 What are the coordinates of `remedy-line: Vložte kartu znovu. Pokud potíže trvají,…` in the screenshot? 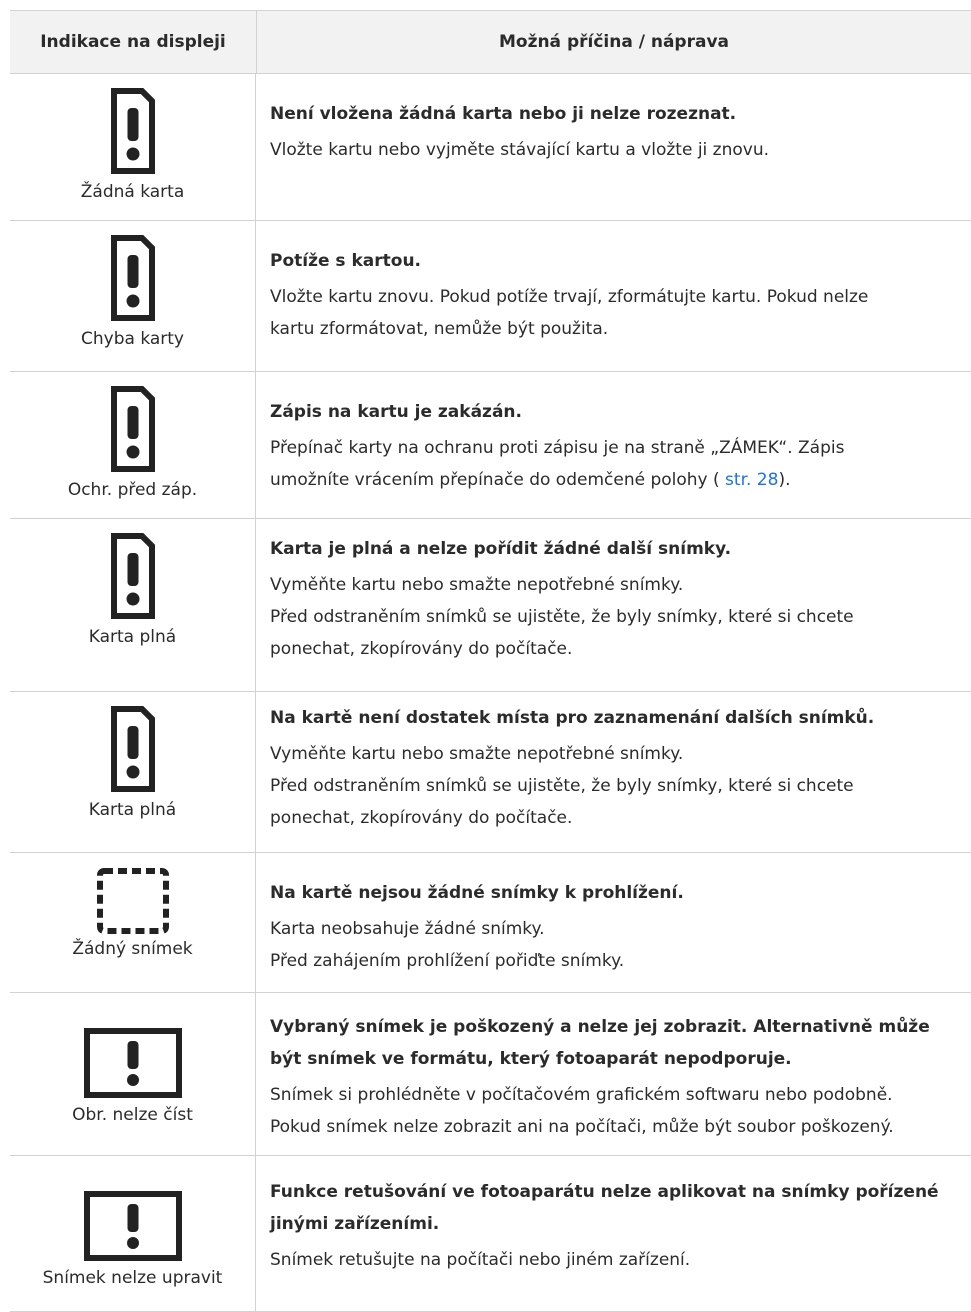 It's located at (569, 297).